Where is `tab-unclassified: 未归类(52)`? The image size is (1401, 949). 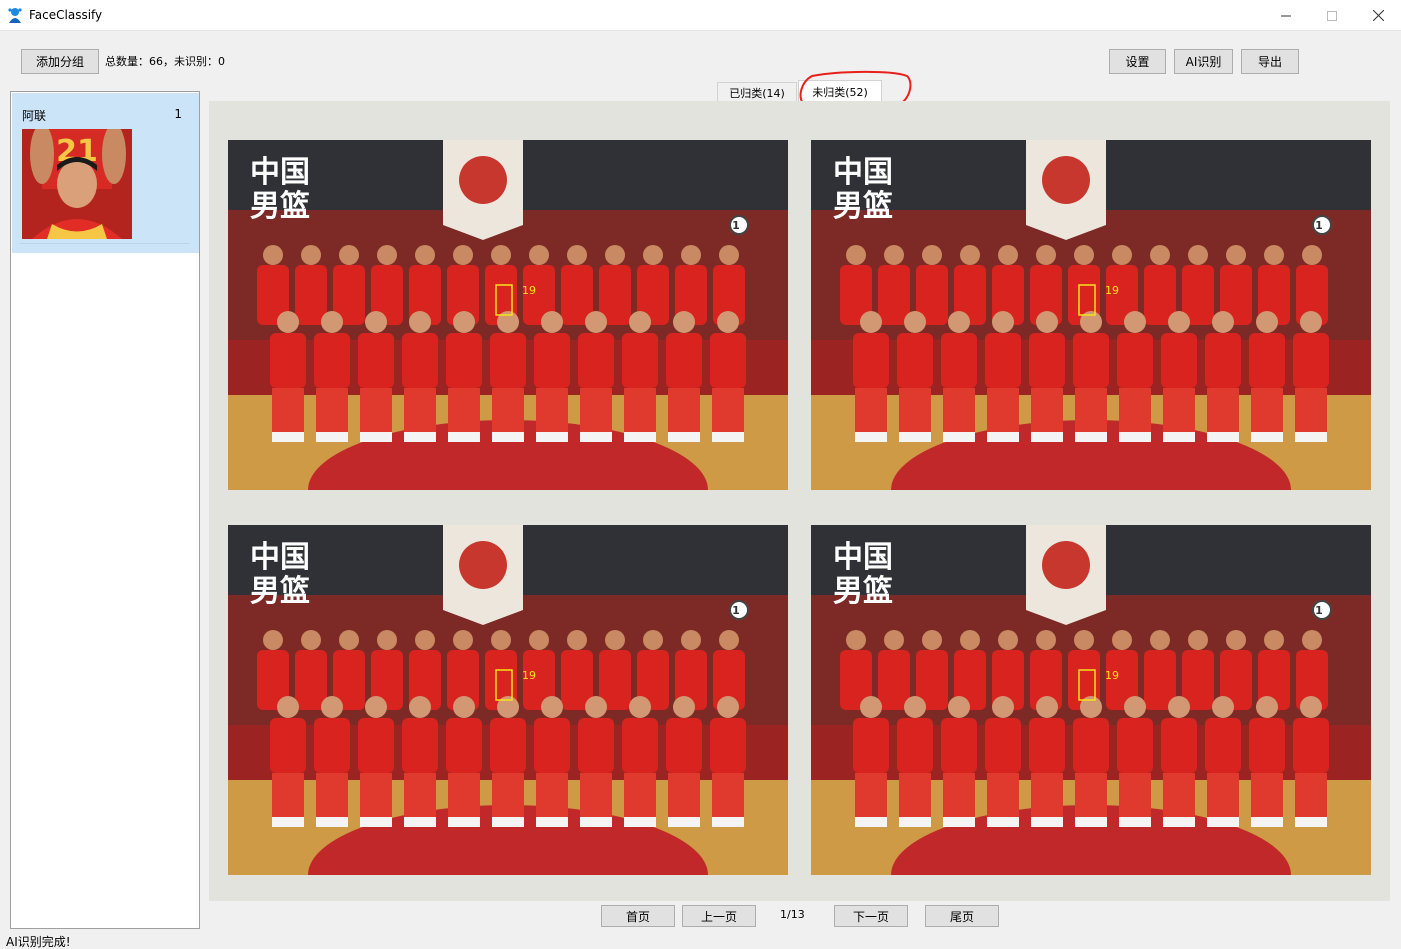 tab-unclassified: 未归类(52) is located at coordinates (840, 91).